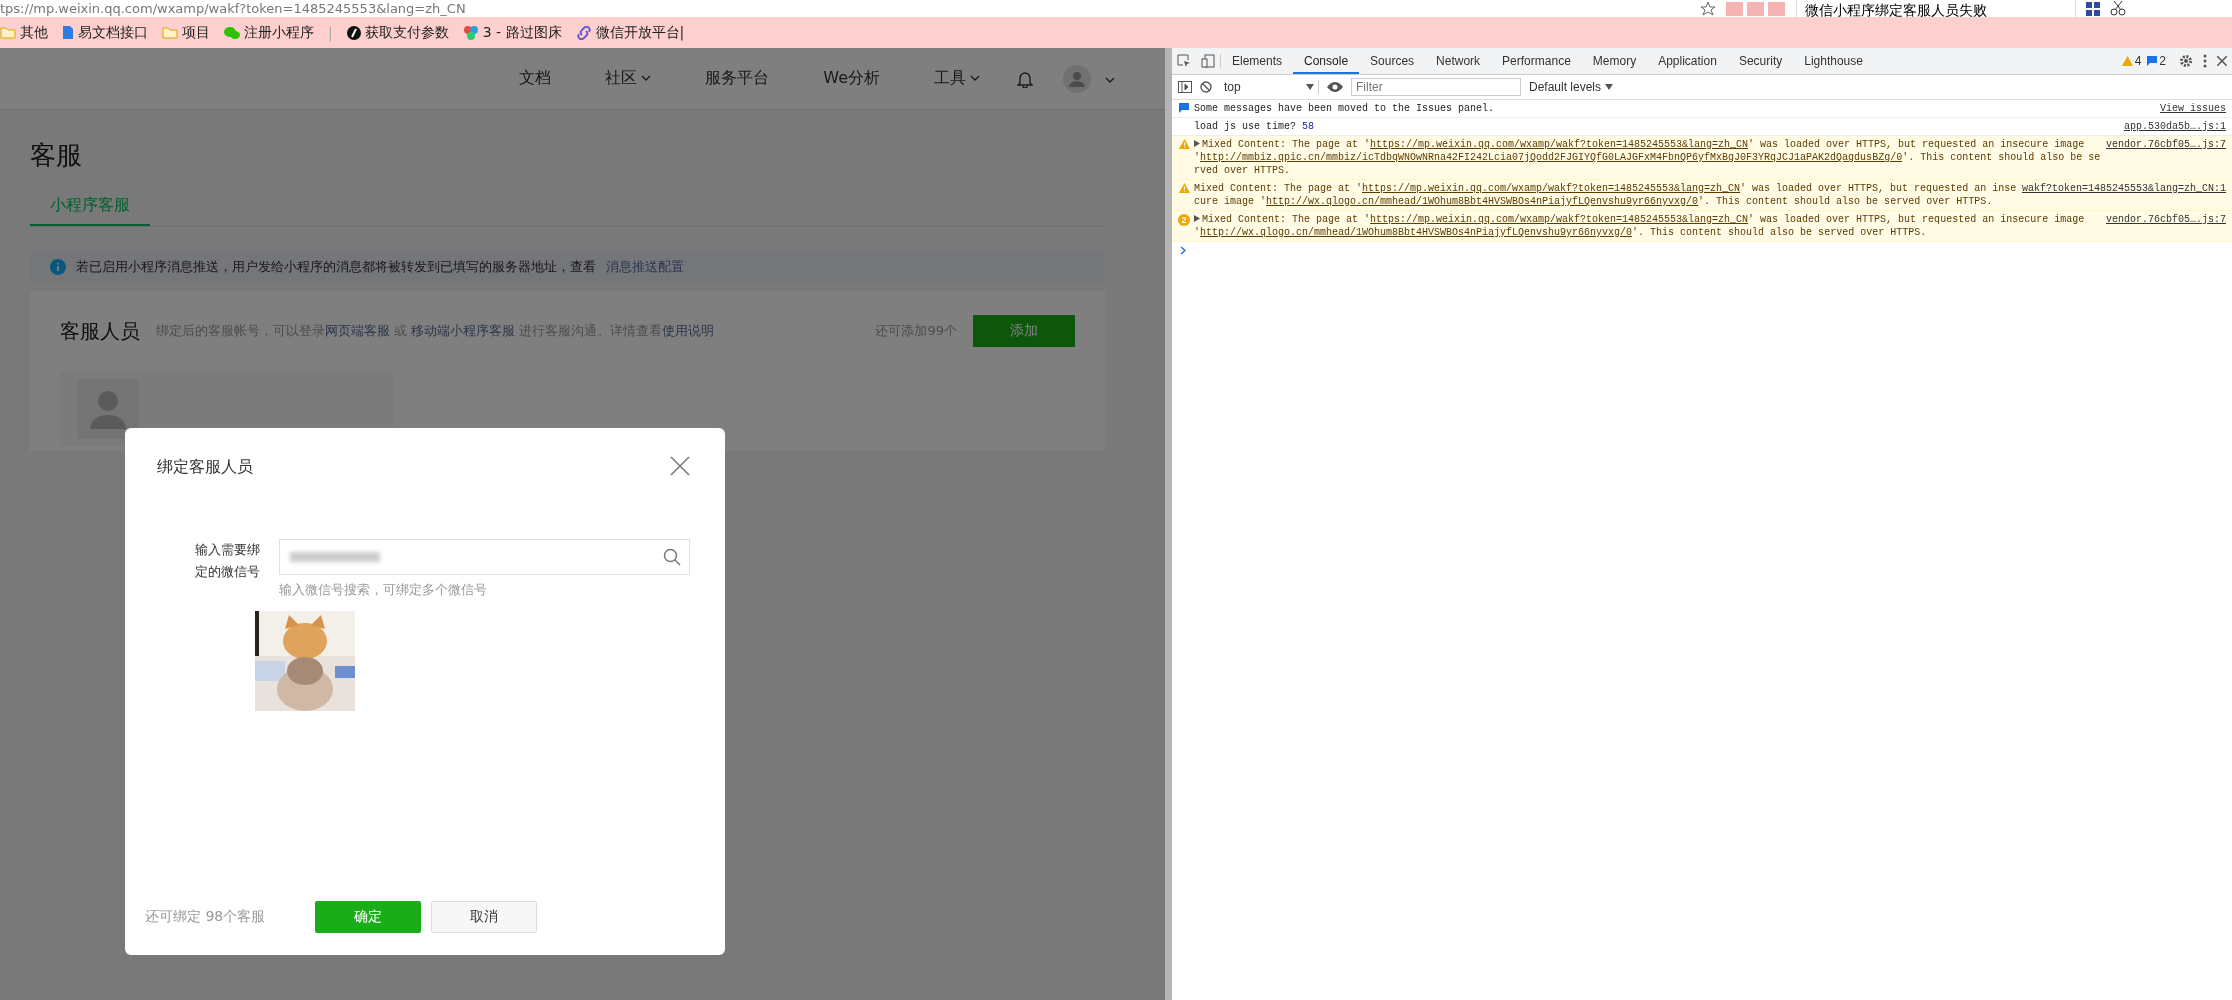 The width and height of the screenshot is (2232, 1000). Describe the element at coordinates (2131, 61) in the screenshot. I see `warning-counter: 4` at that location.